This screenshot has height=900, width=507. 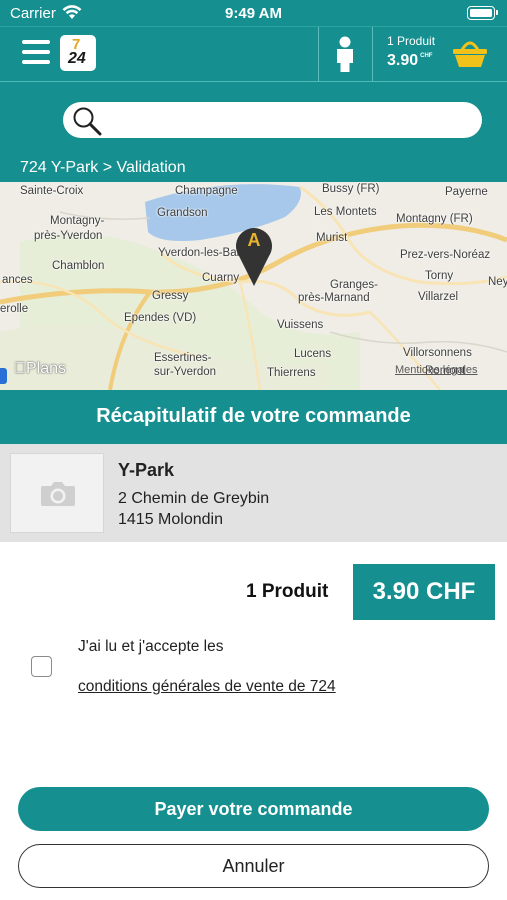 What do you see at coordinates (287, 591) in the screenshot?
I see `product-count: 1 Produit` at bounding box center [287, 591].